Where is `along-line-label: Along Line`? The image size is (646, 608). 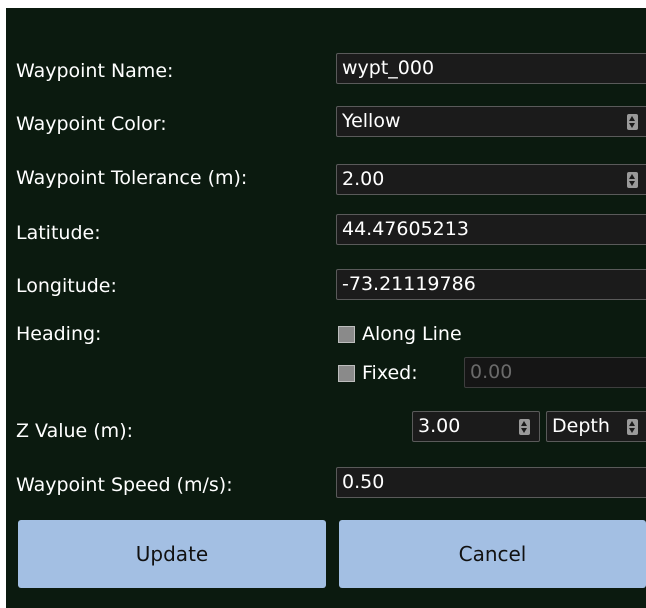
along-line-label: Along Line is located at coordinates (412, 334).